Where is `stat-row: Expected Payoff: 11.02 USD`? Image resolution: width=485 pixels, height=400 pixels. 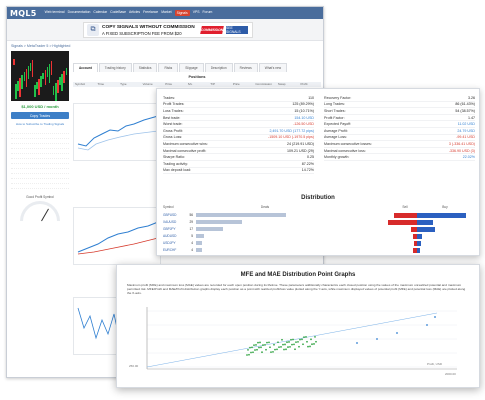
stat-row: Expected Payoff: 11.02 USD is located at coordinates (399, 124).